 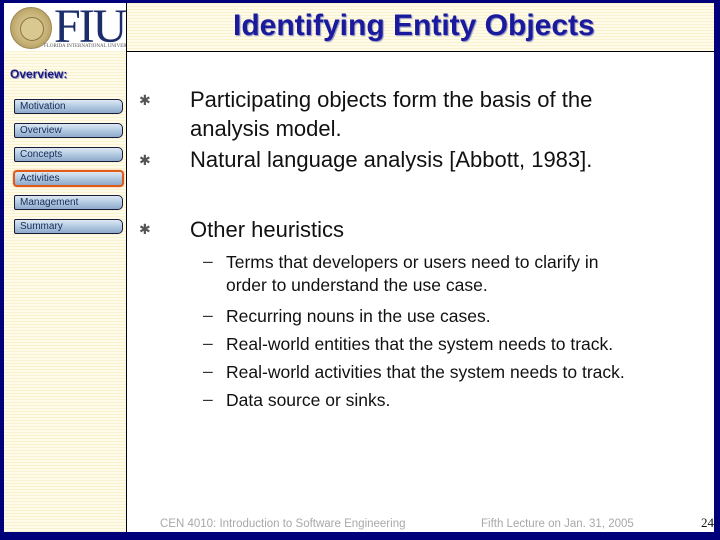 What do you see at coordinates (65, 27) in the screenshot?
I see `fiu-logo: FIU FLORIDA INTERNATIONAL UNIVERSITY` at bounding box center [65, 27].